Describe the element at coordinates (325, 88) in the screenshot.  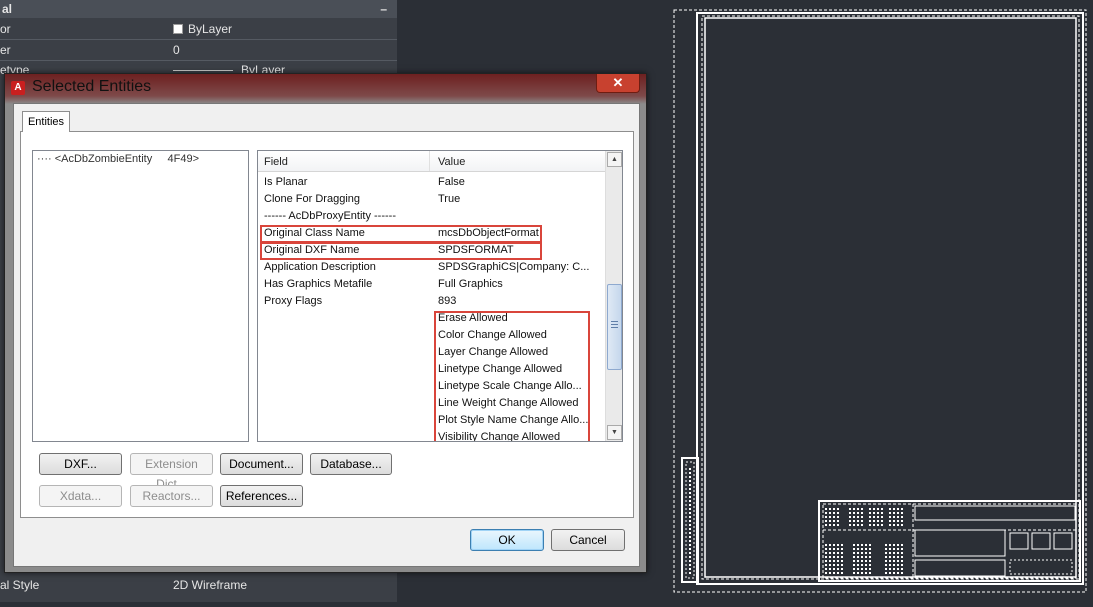
I see `dialog-titlebar: A Selected Entities ✕` at that location.